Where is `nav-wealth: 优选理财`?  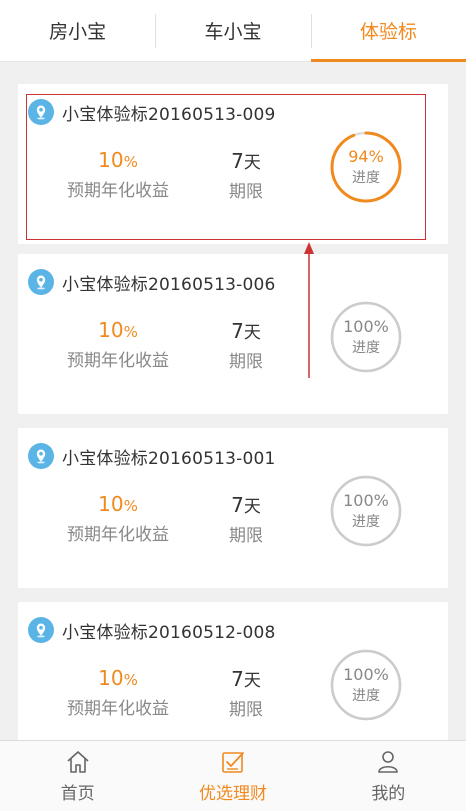
nav-wealth: 优选理财 is located at coordinates (232, 776).